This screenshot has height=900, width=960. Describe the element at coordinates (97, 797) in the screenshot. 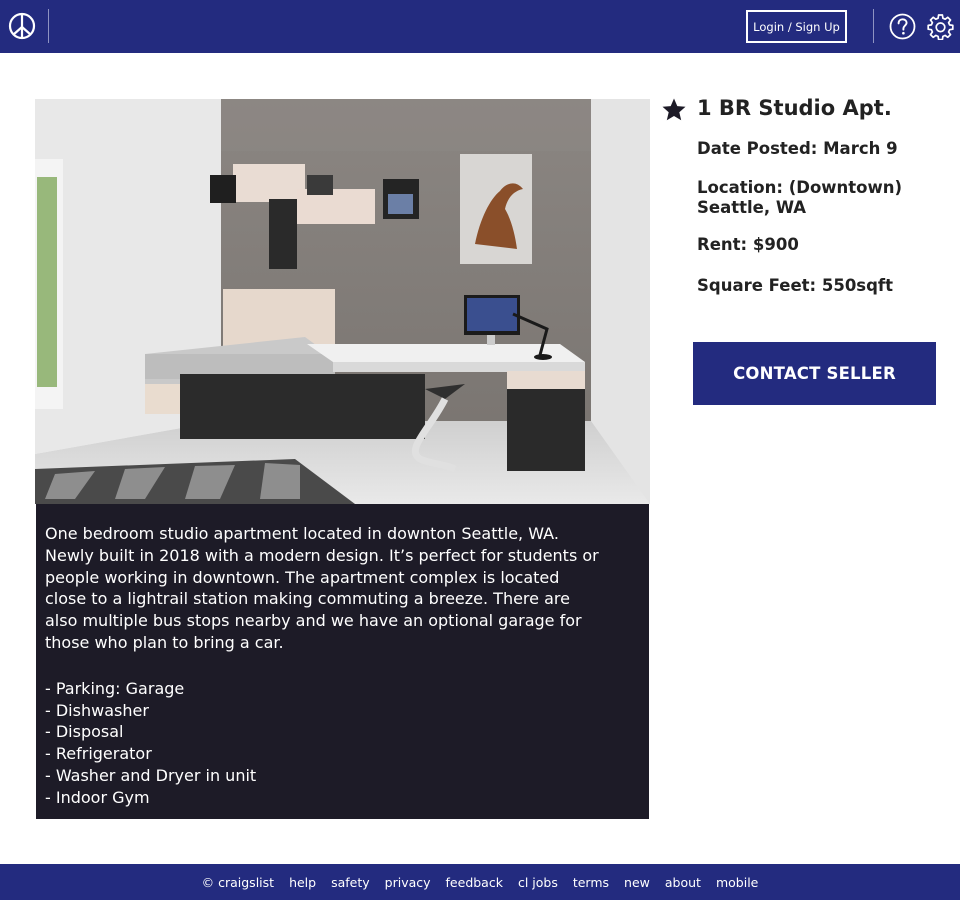

I see `feature-item: - Indoor Gym` at that location.